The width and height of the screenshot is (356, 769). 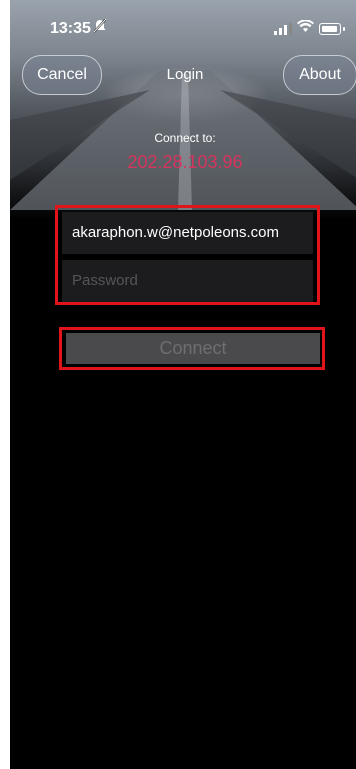 I want to click on navigation-bar: Cancel Login About, so click(x=183, y=75).